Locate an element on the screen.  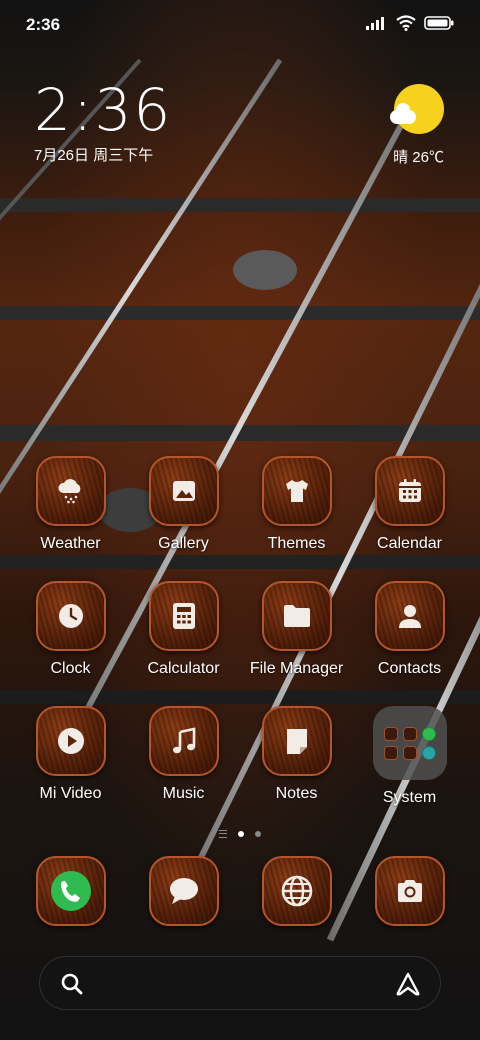
weather-widget: 晴 26℃ is located at coordinates (417, 125).